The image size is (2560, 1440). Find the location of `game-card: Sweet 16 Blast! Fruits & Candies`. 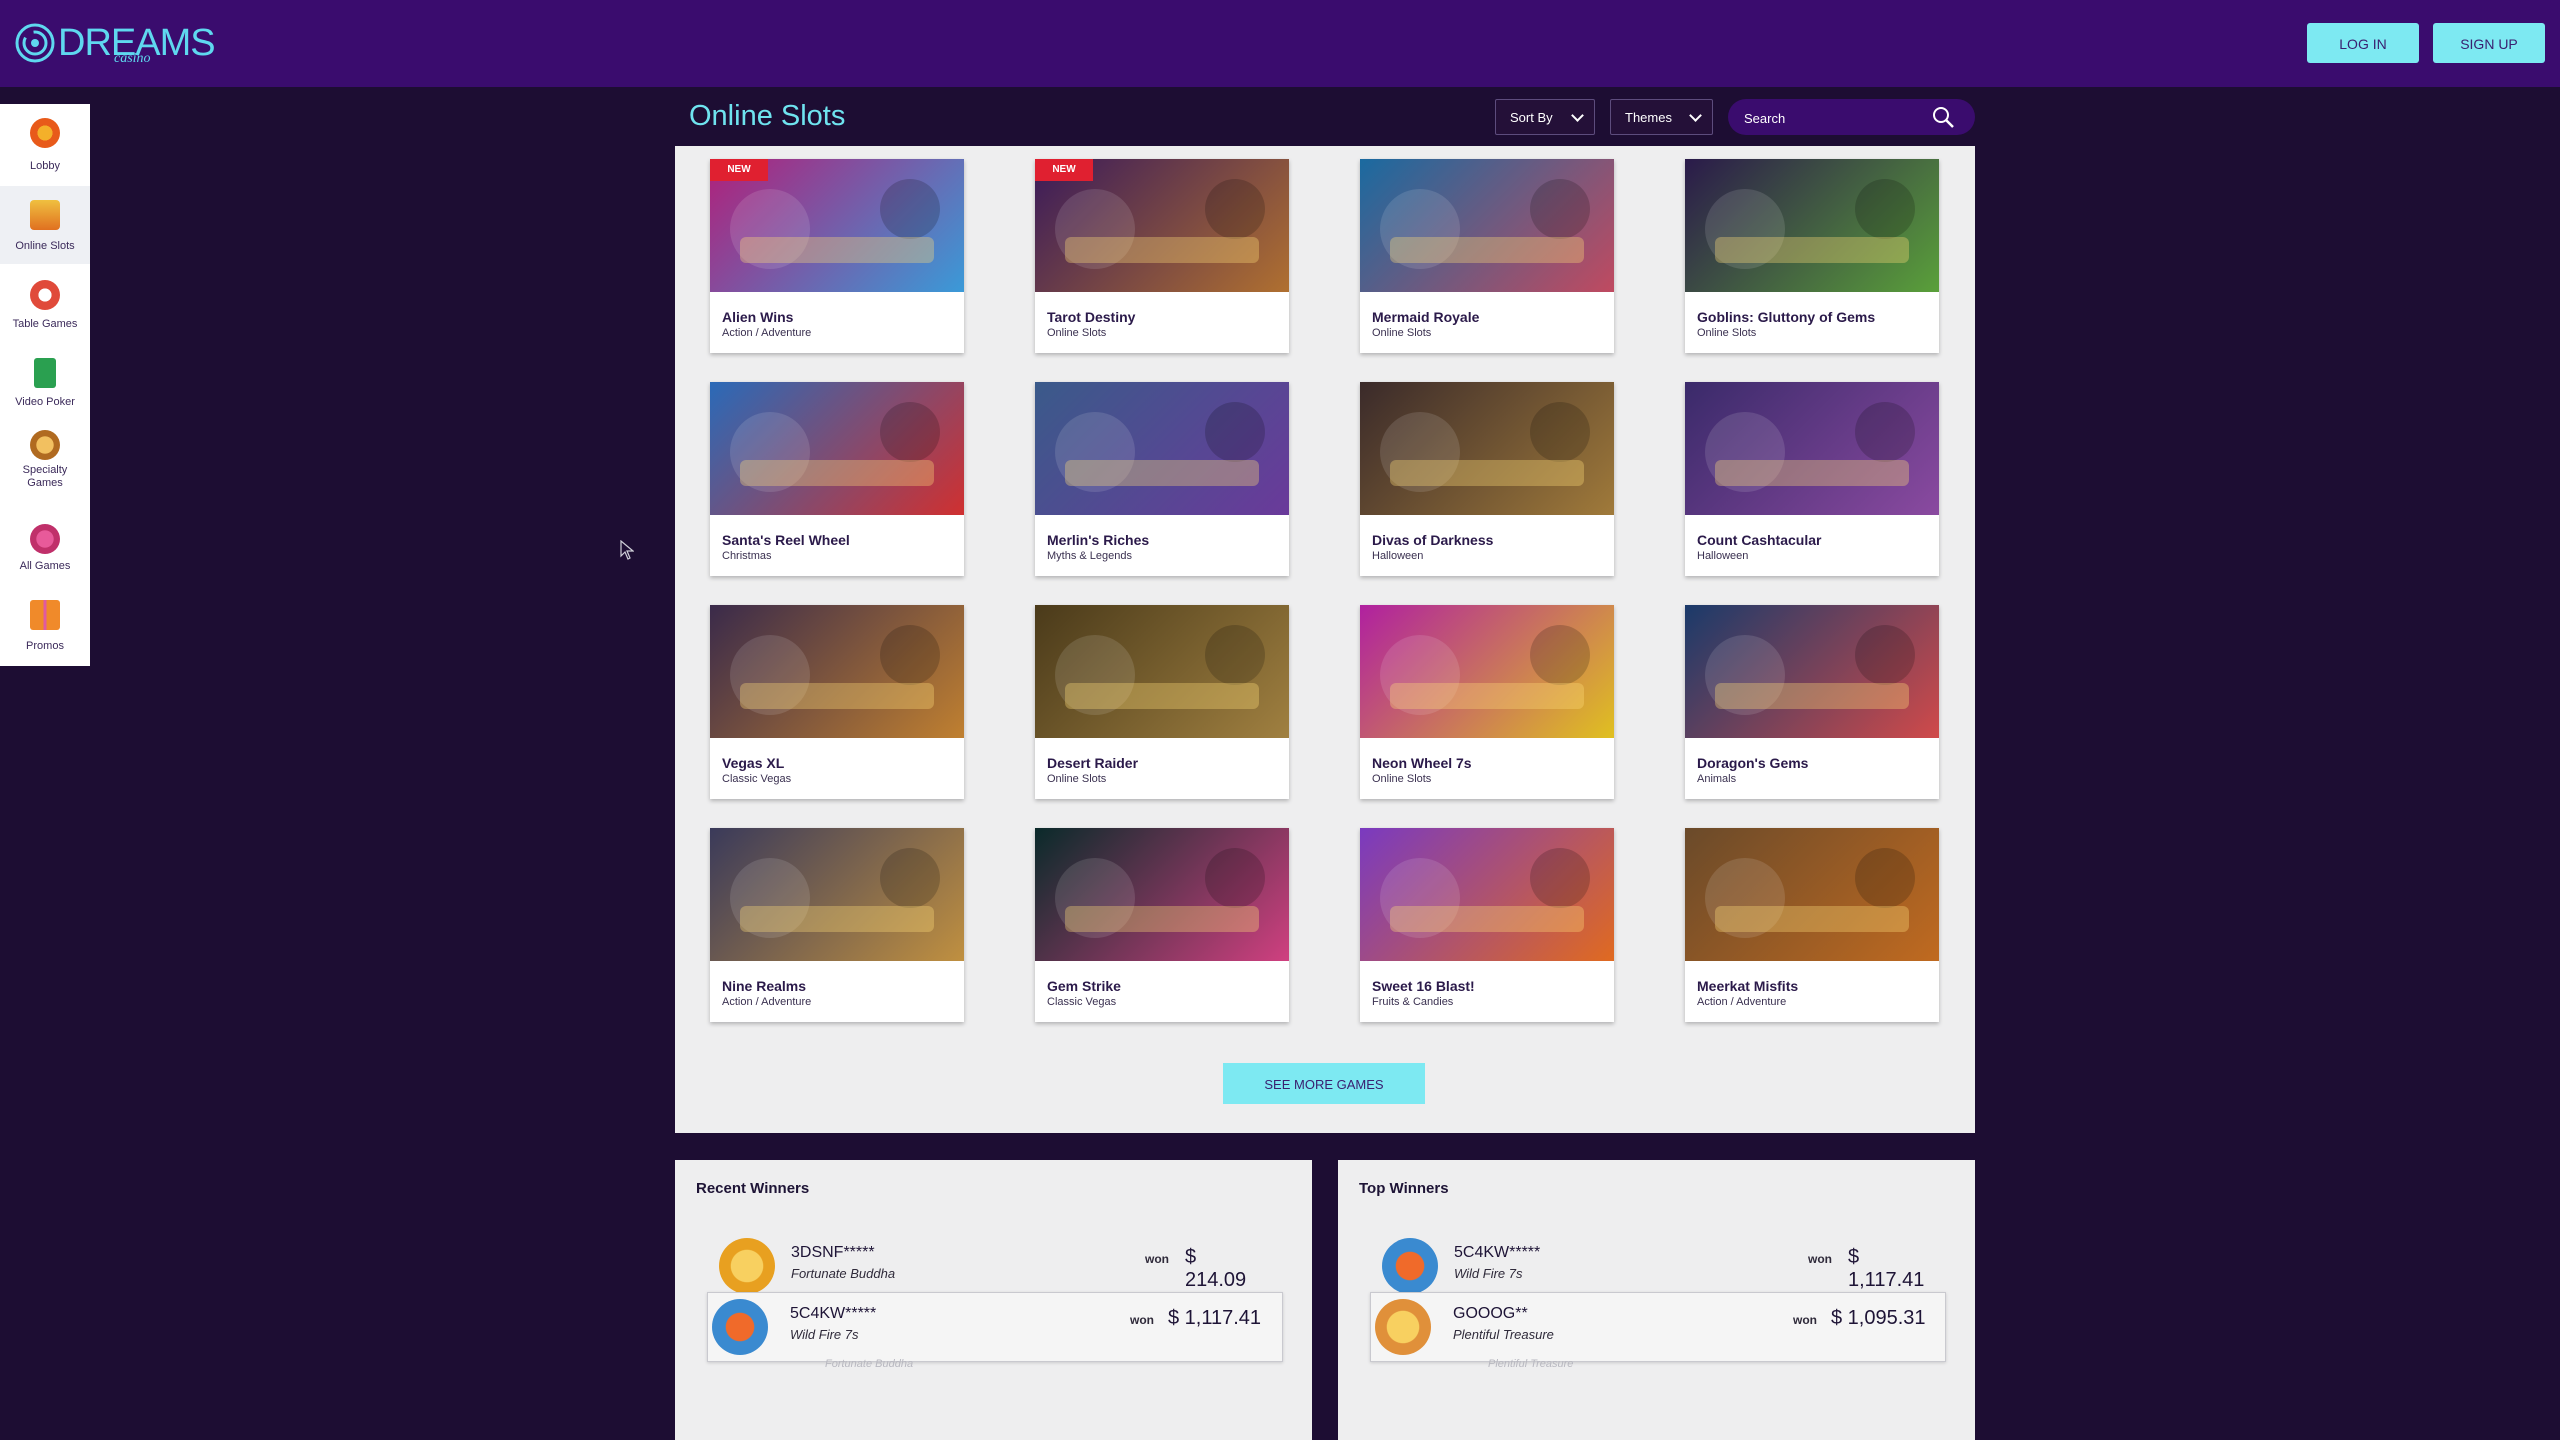

game-card: Sweet 16 Blast! Fruits & Candies is located at coordinates (1487, 925).